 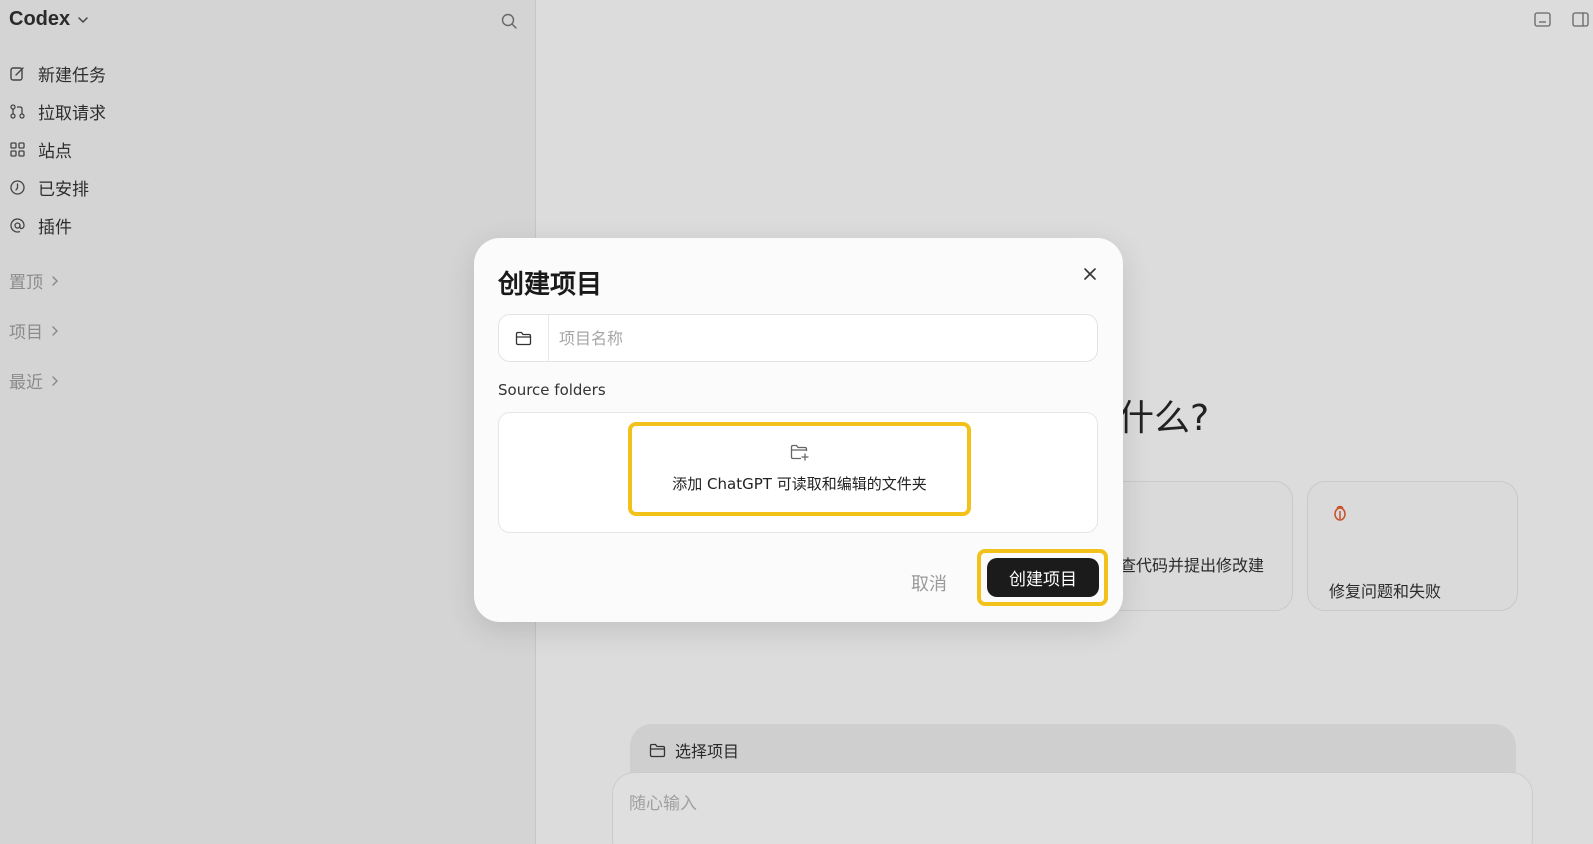 I want to click on folder-icon-container, so click(x=524, y=338).